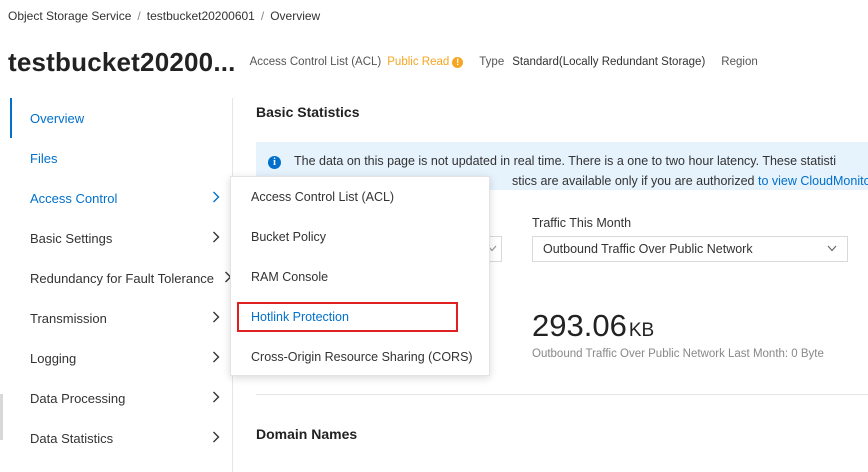 The image size is (868, 472). What do you see at coordinates (68, 318) in the screenshot?
I see `sidebar-item-label: Transmission` at bounding box center [68, 318].